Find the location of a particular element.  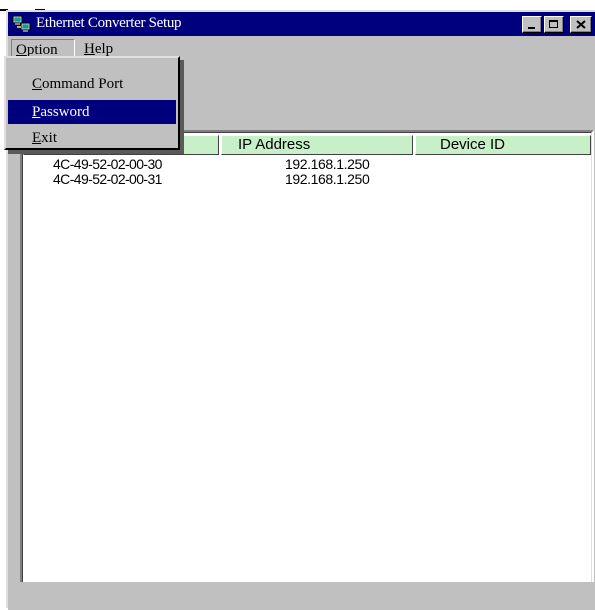

top-edge-artifact is located at coordinates (297, 5).